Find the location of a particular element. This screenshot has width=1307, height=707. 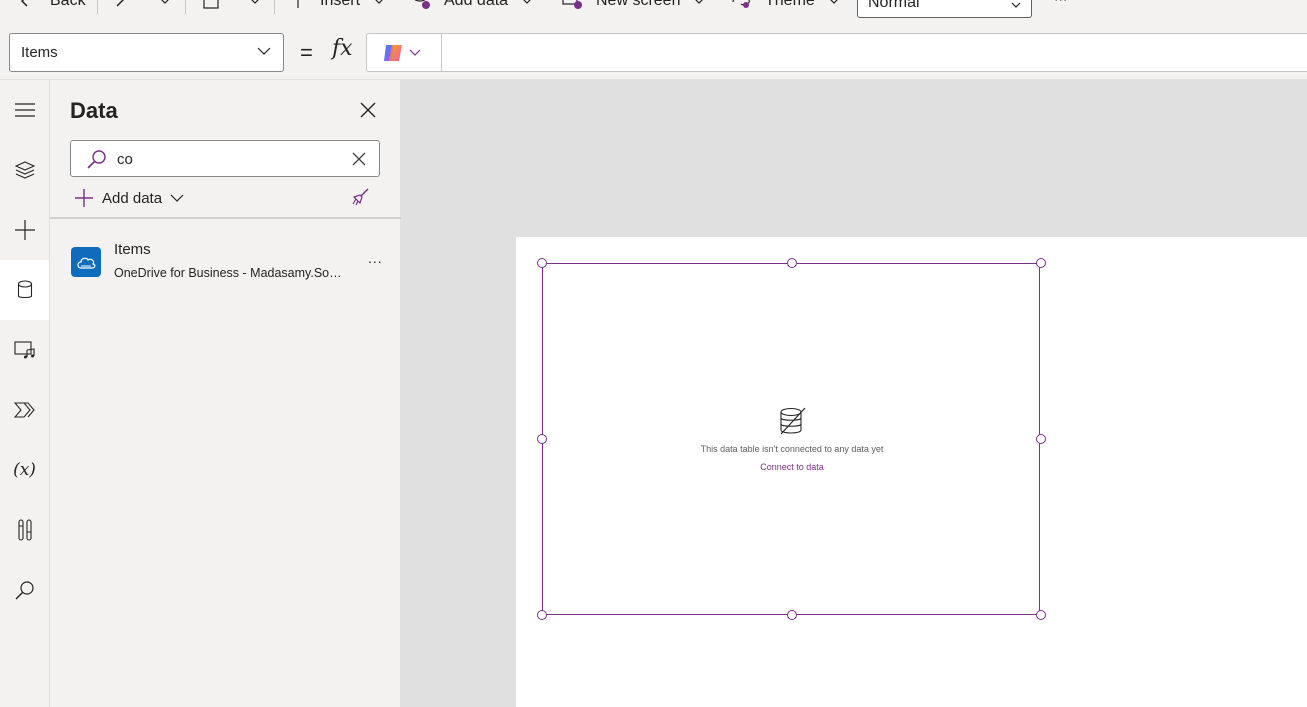

pane-divider is located at coordinates (225, 218).